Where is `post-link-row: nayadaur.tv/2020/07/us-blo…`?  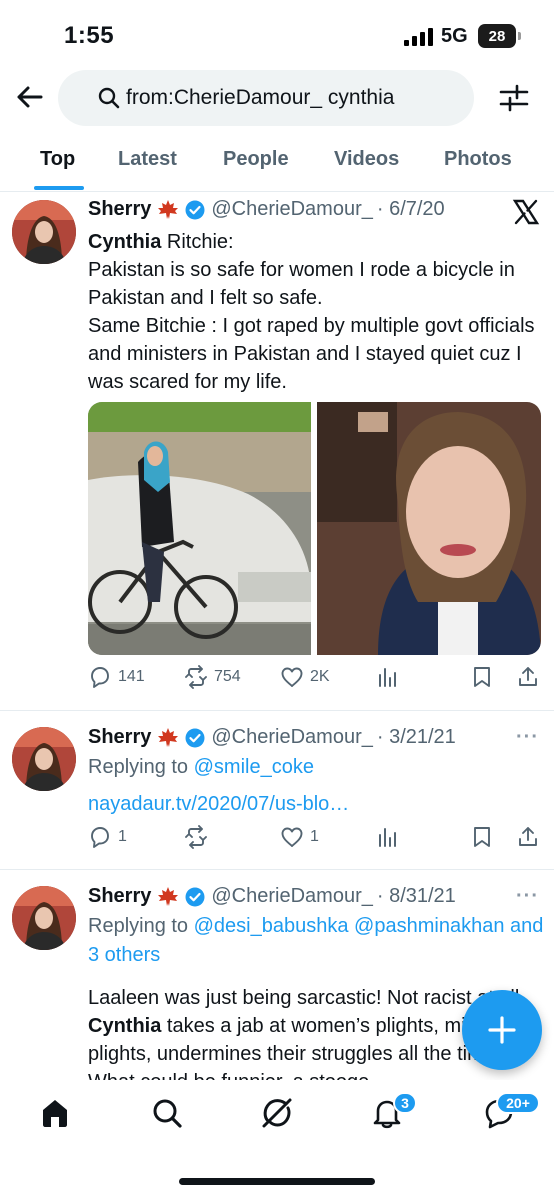 post-link-row: nayadaur.tv/2020/07/us-blo… is located at coordinates (316, 804).